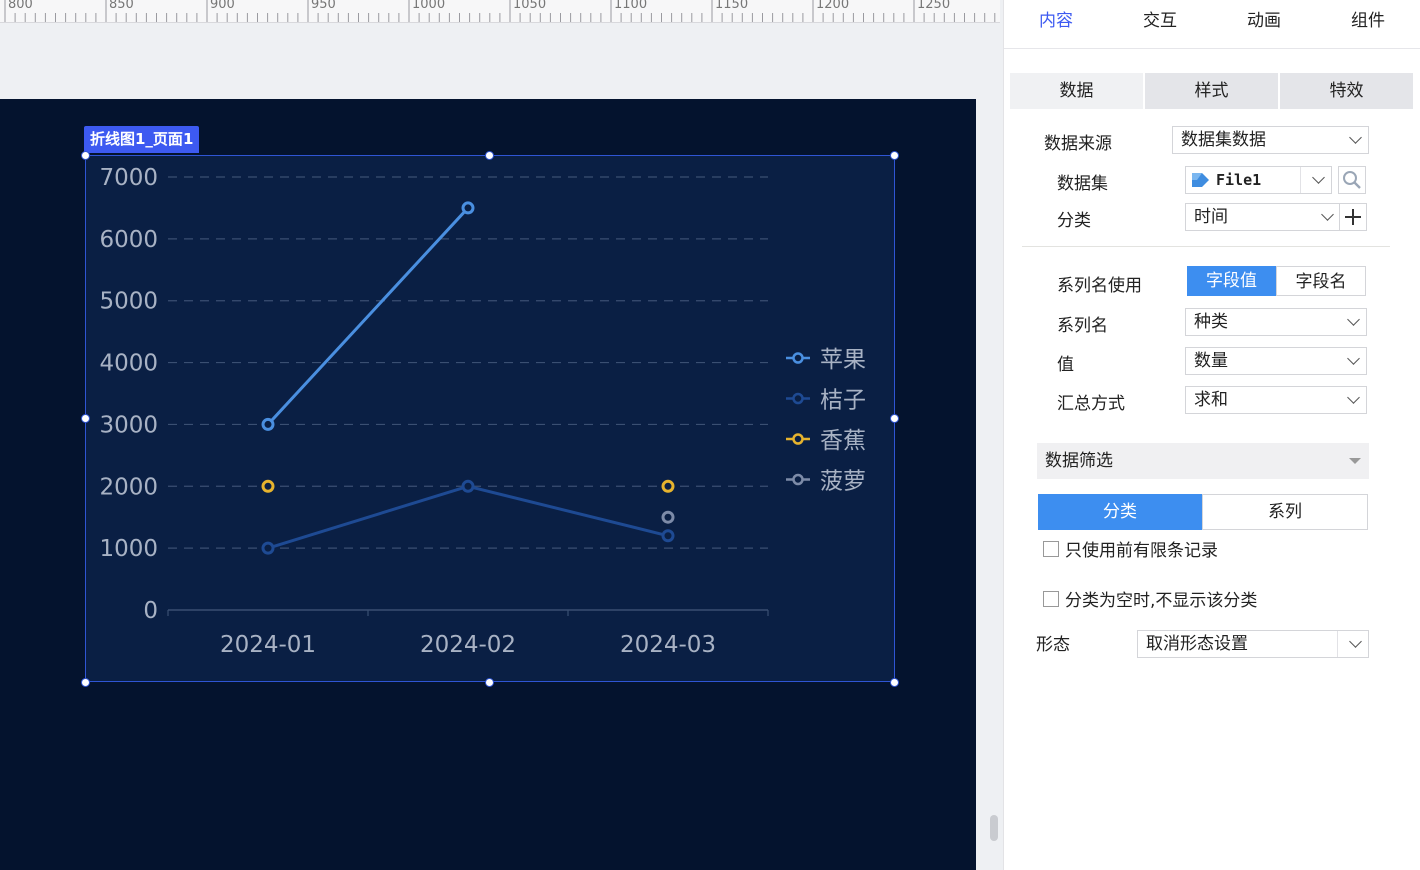  Describe the element at coordinates (1239, 180) in the screenshot. I see `dataset-value: File1` at that location.